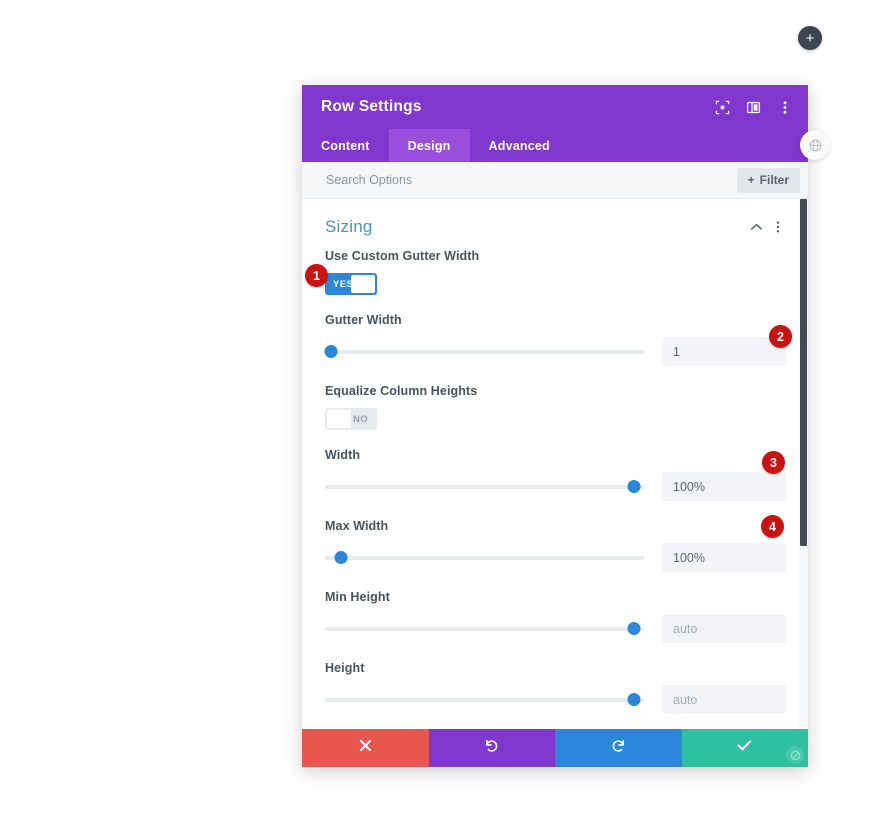  What do you see at coordinates (555, 284) in the screenshot?
I see `field-row: YES` at bounding box center [555, 284].